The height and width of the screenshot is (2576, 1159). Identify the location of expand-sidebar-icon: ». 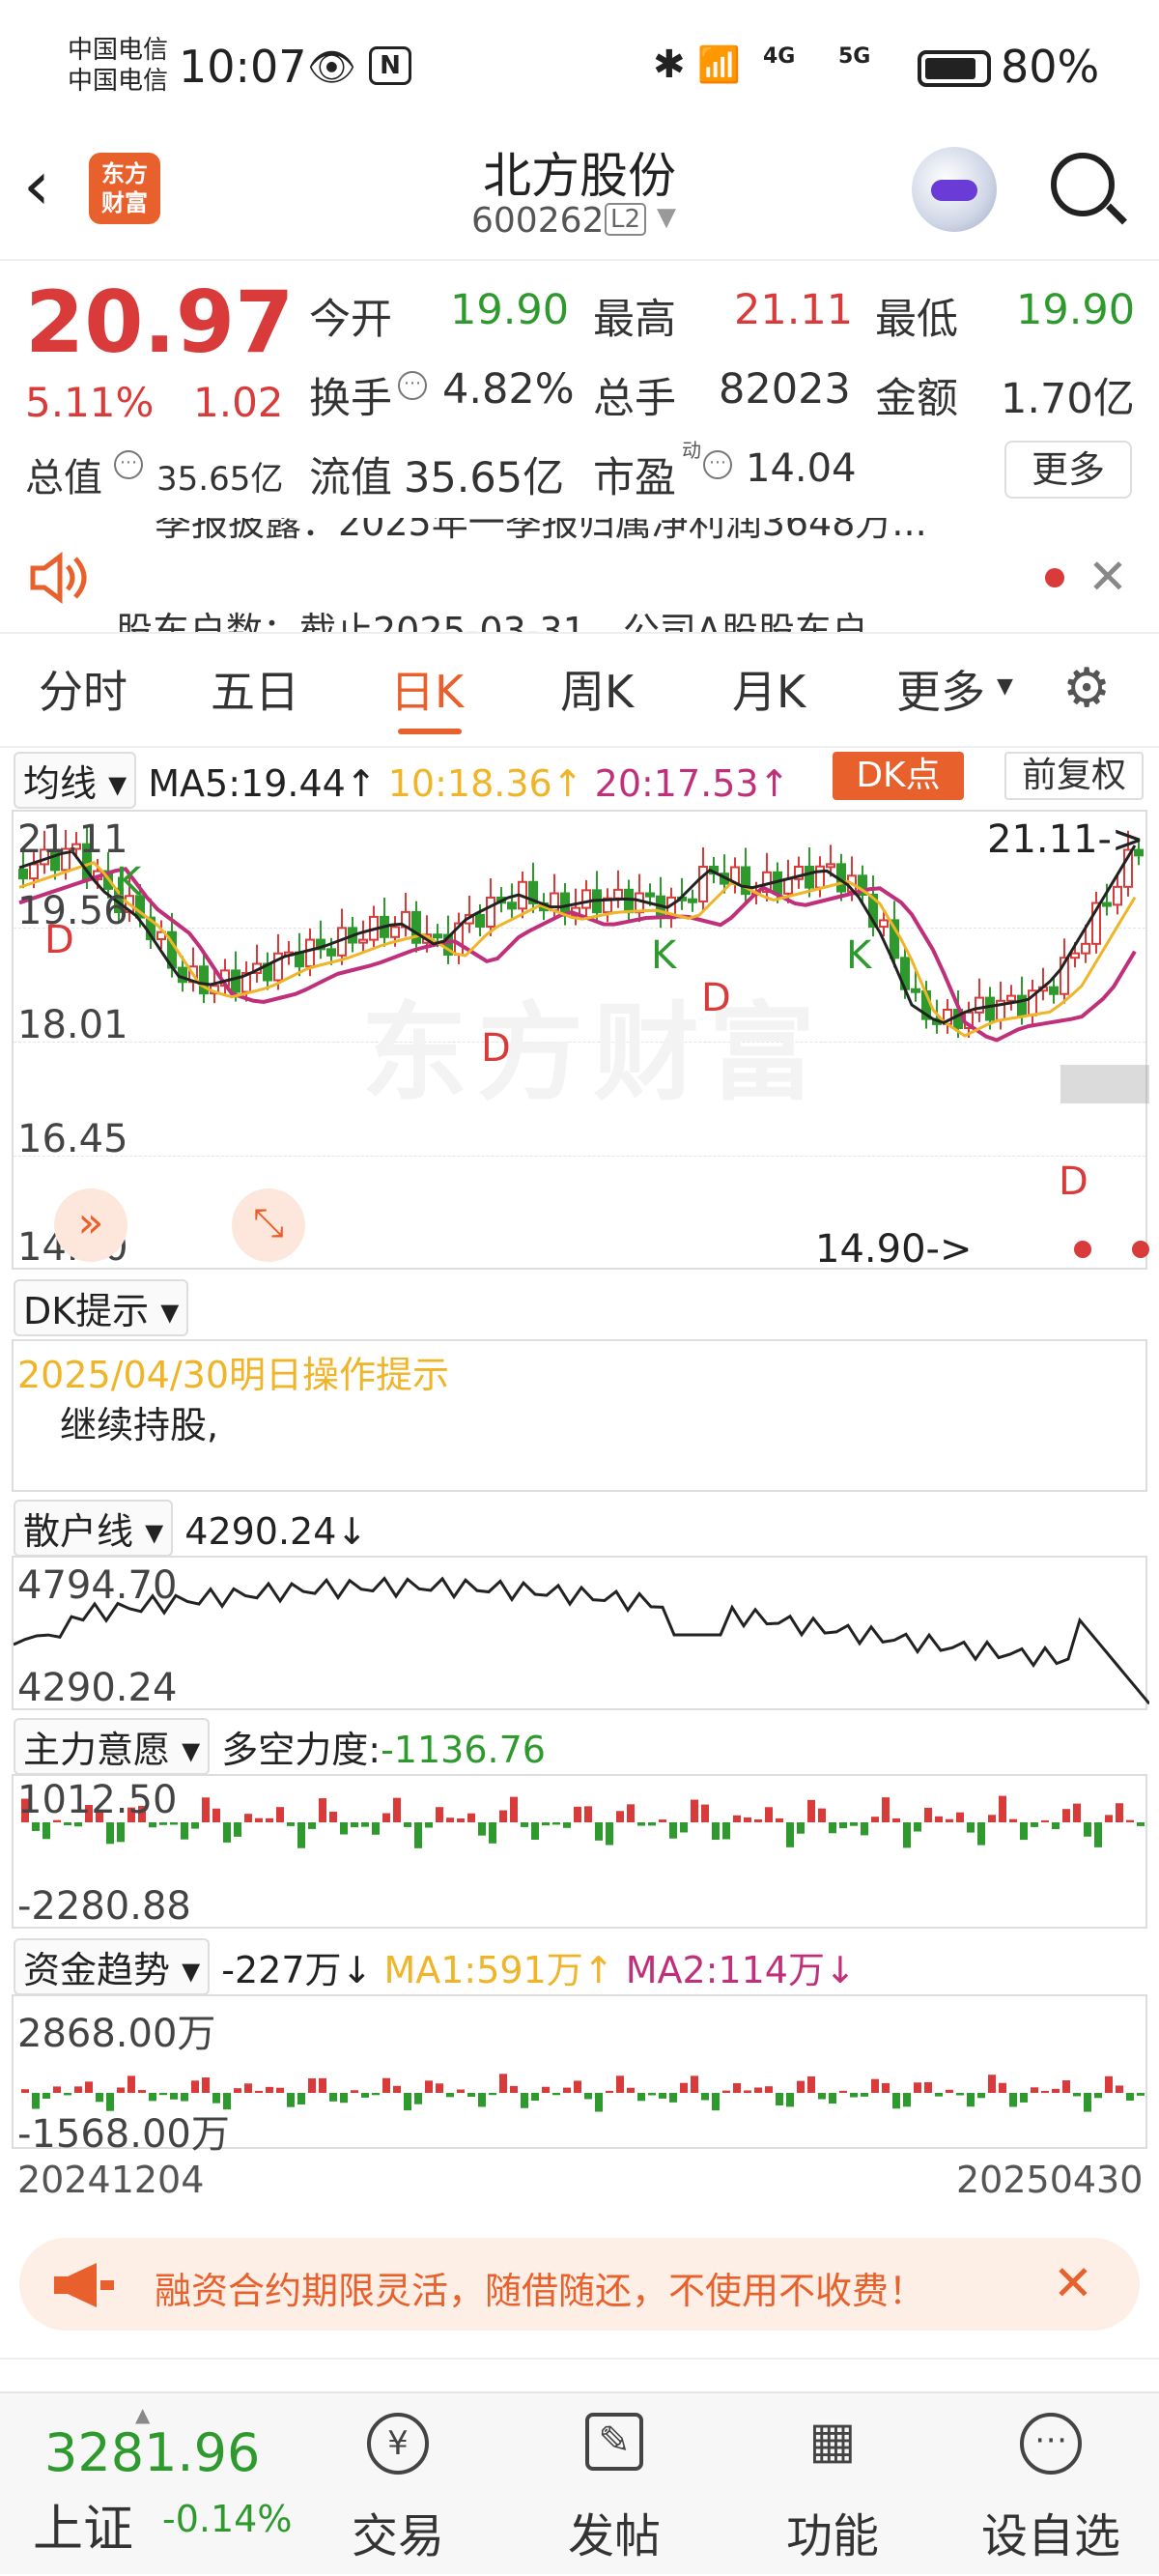
(90, 1225).